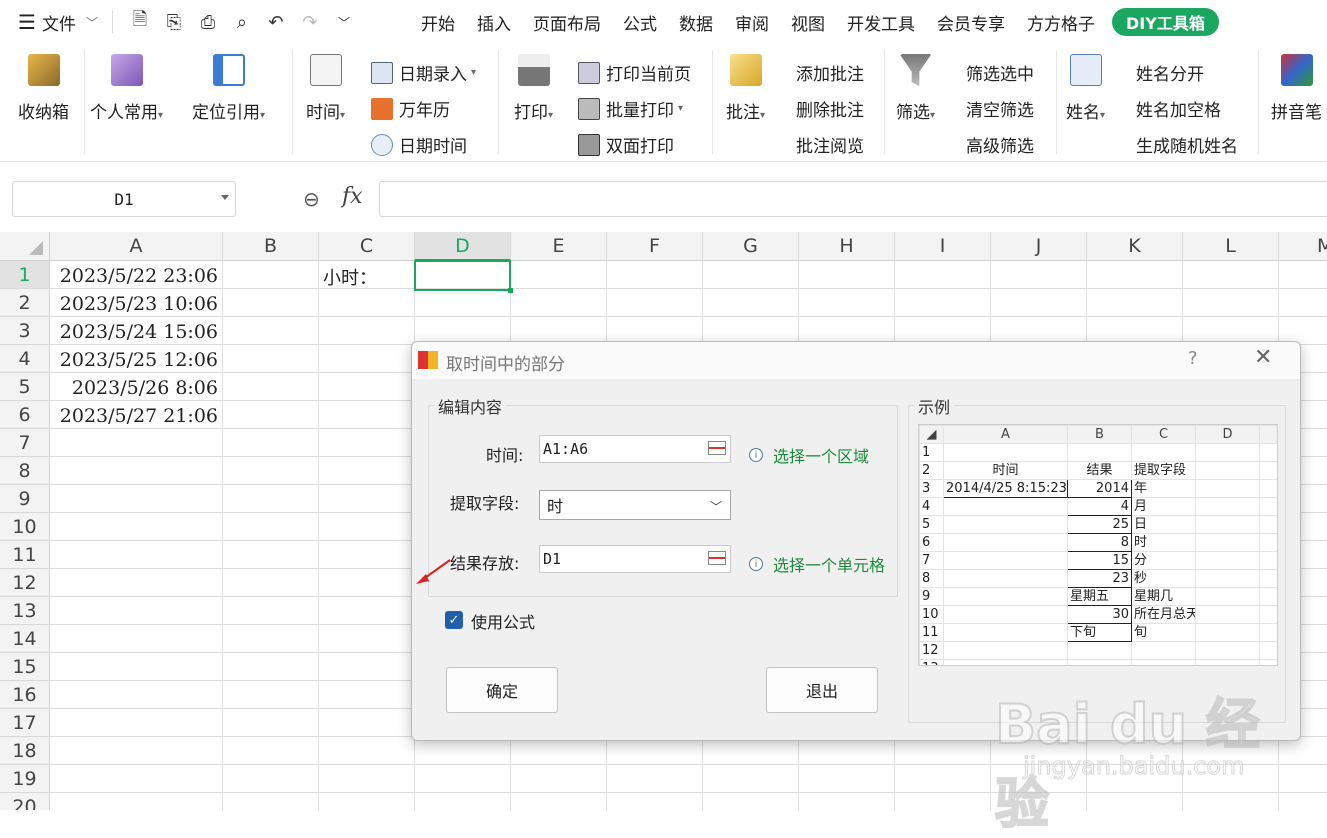  Describe the element at coordinates (853, 199) in the screenshot. I see `formula-input` at that location.